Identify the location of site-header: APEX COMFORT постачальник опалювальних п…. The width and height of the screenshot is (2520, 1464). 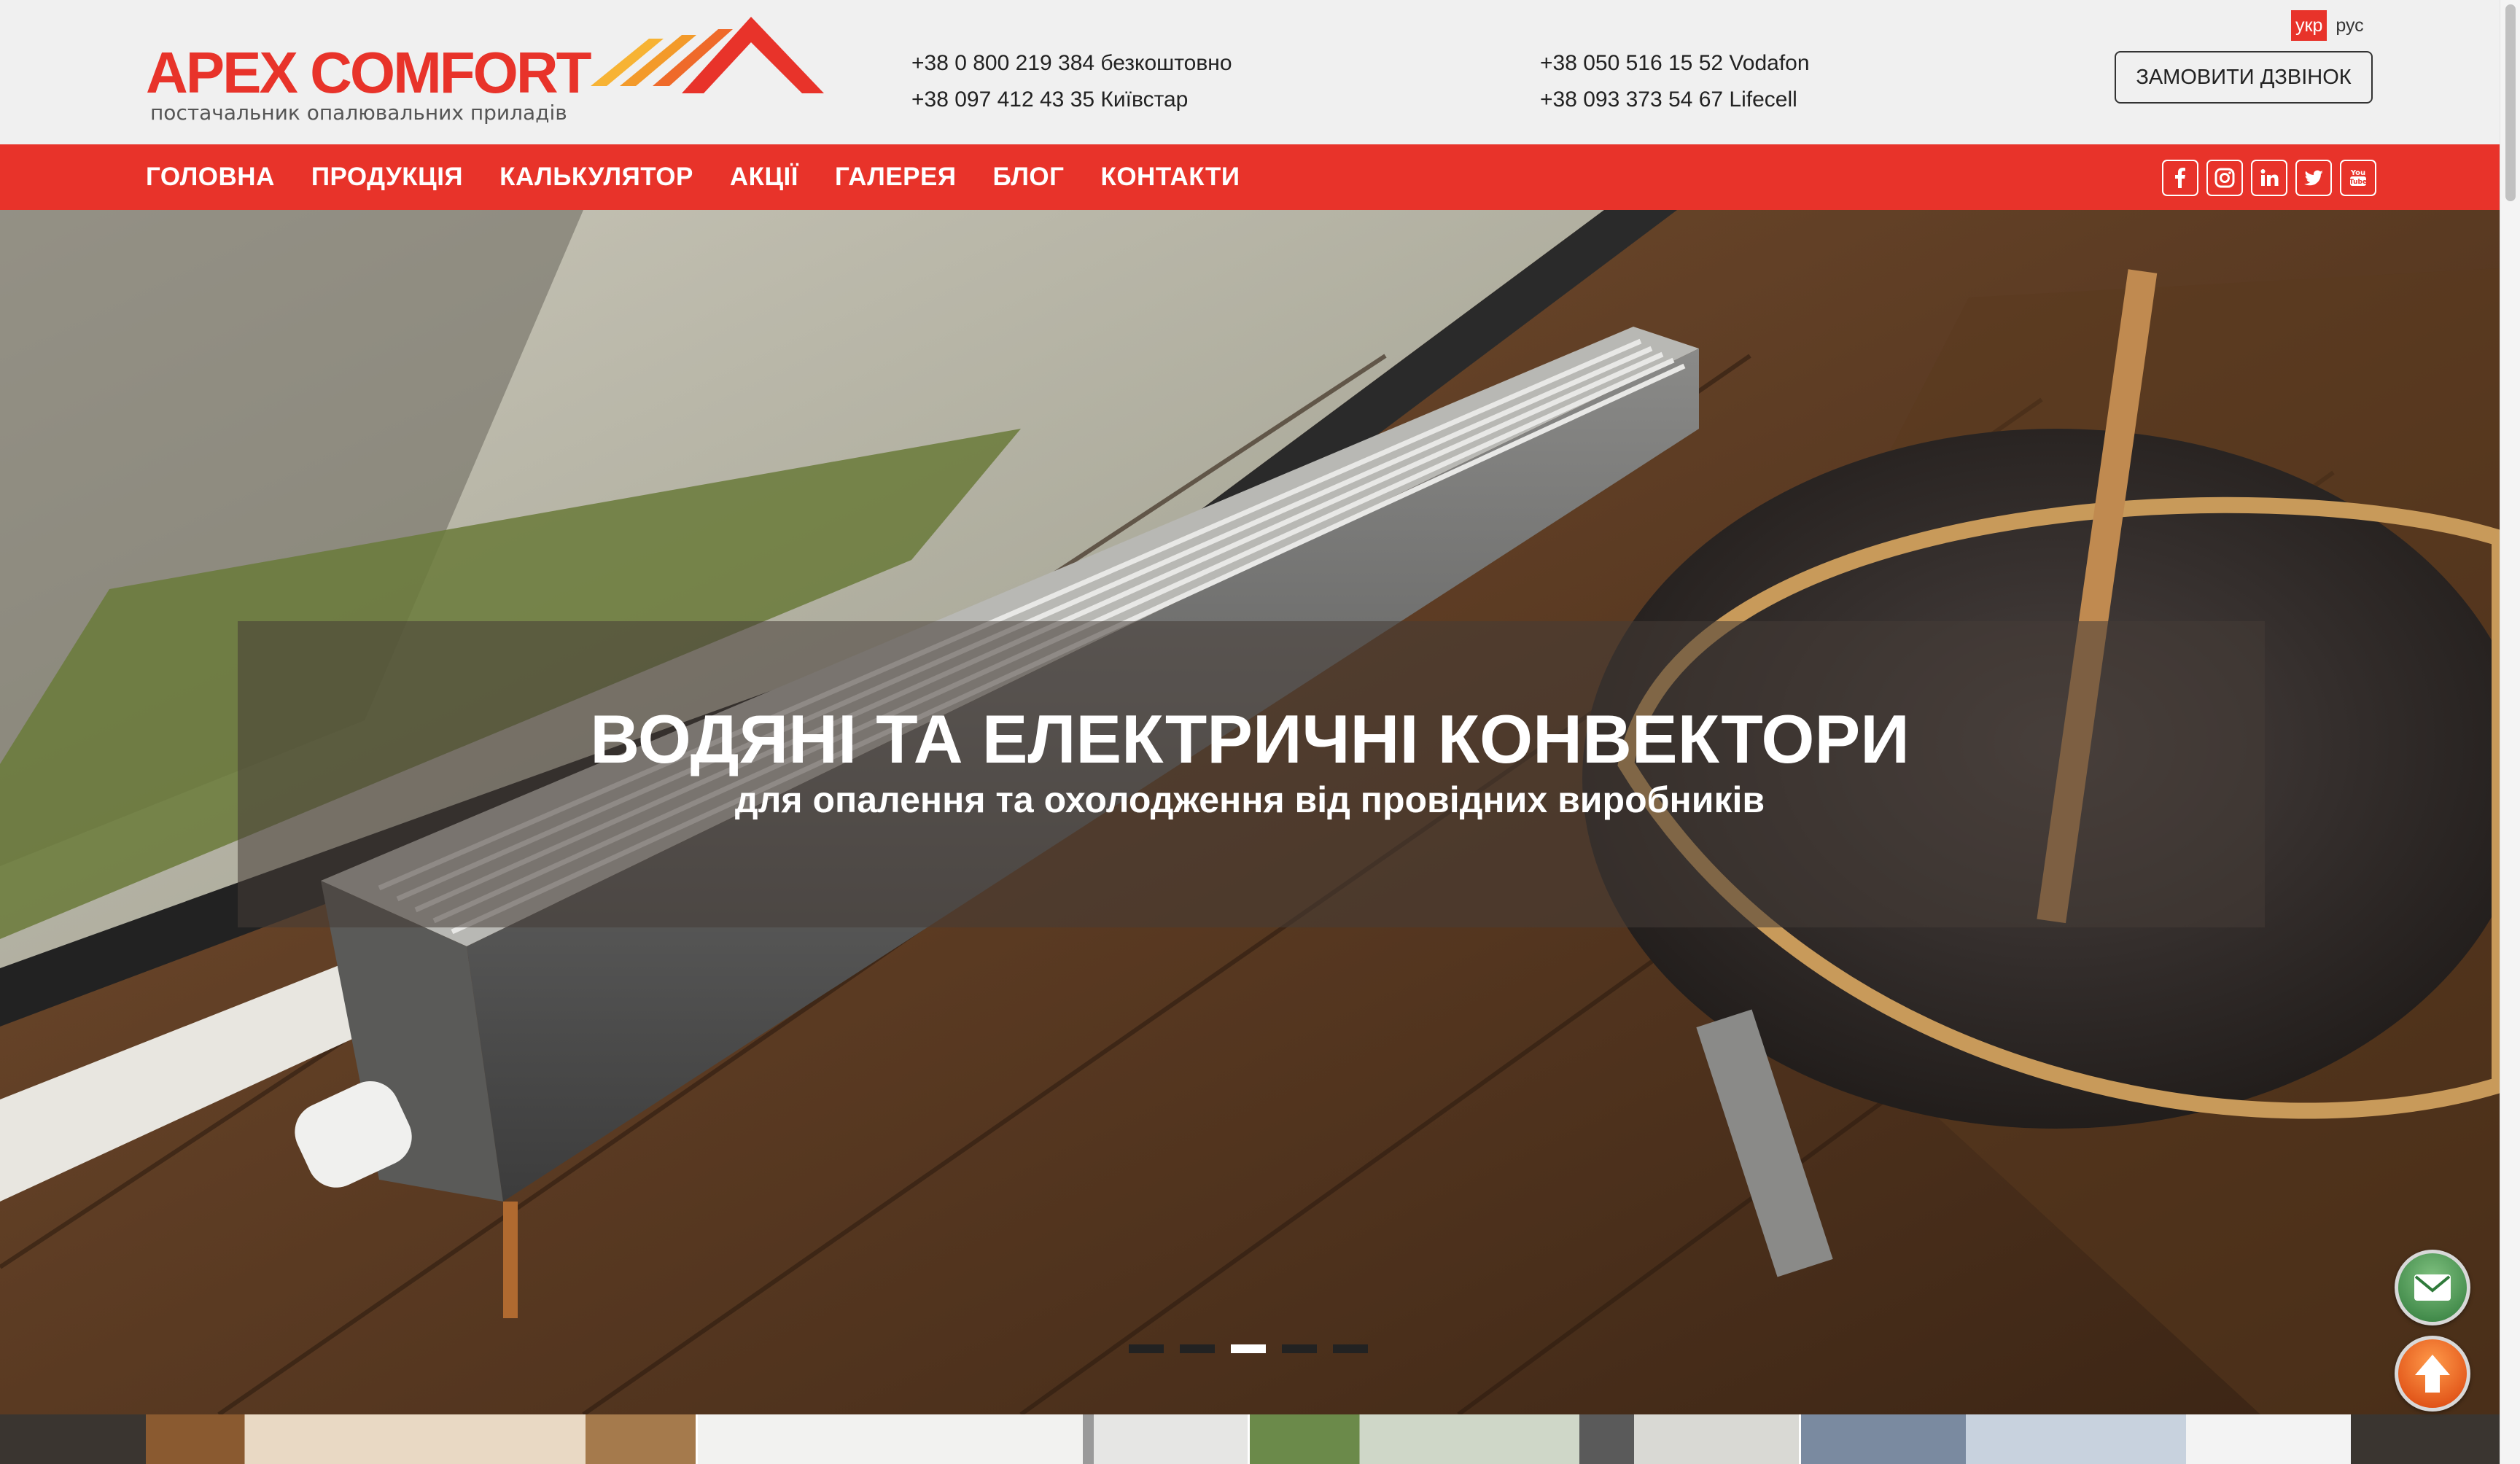
(1260, 72).